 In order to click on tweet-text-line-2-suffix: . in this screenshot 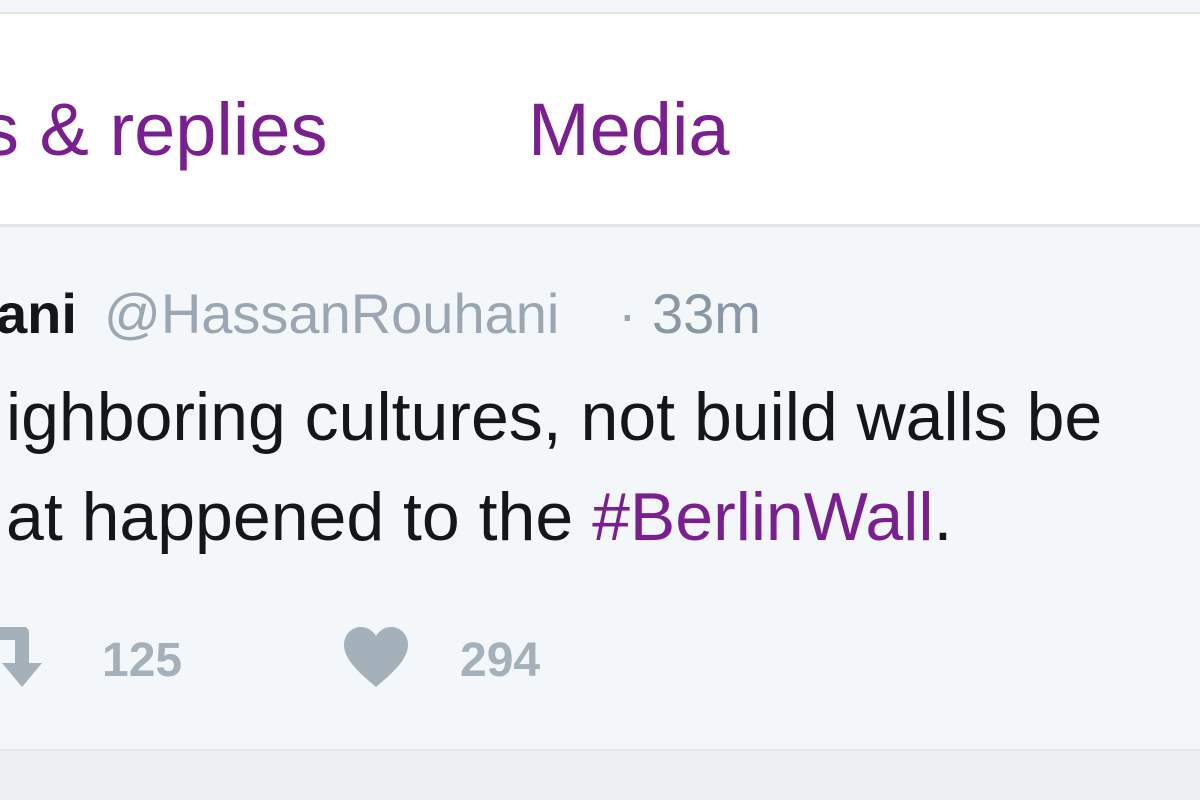, I will do `click(943, 517)`.